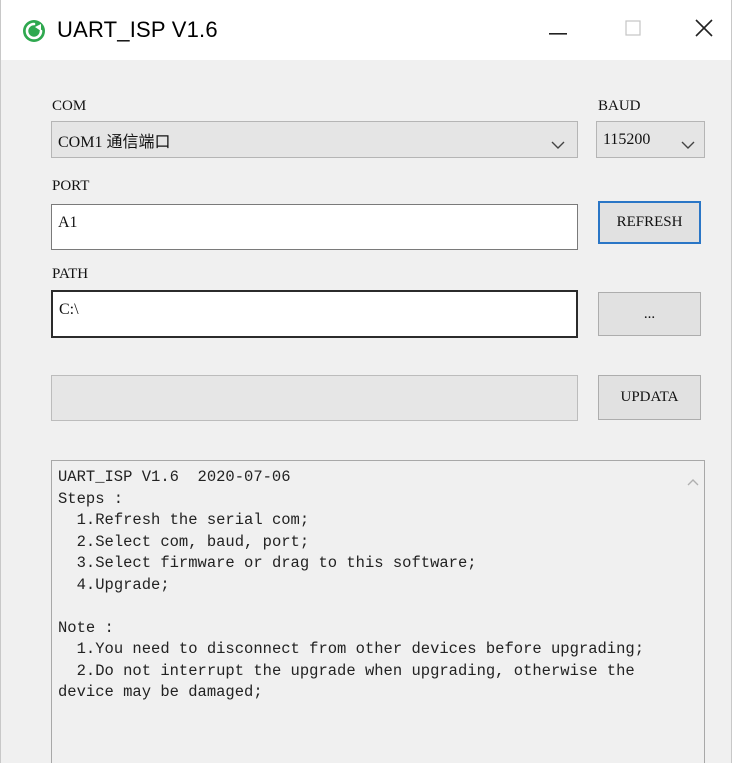 This screenshot has width=733, height=764. Describe the element at coordinates (184, 520) in the screenshot. I see `log-line: 1.Refresh the serial com;` at that location.